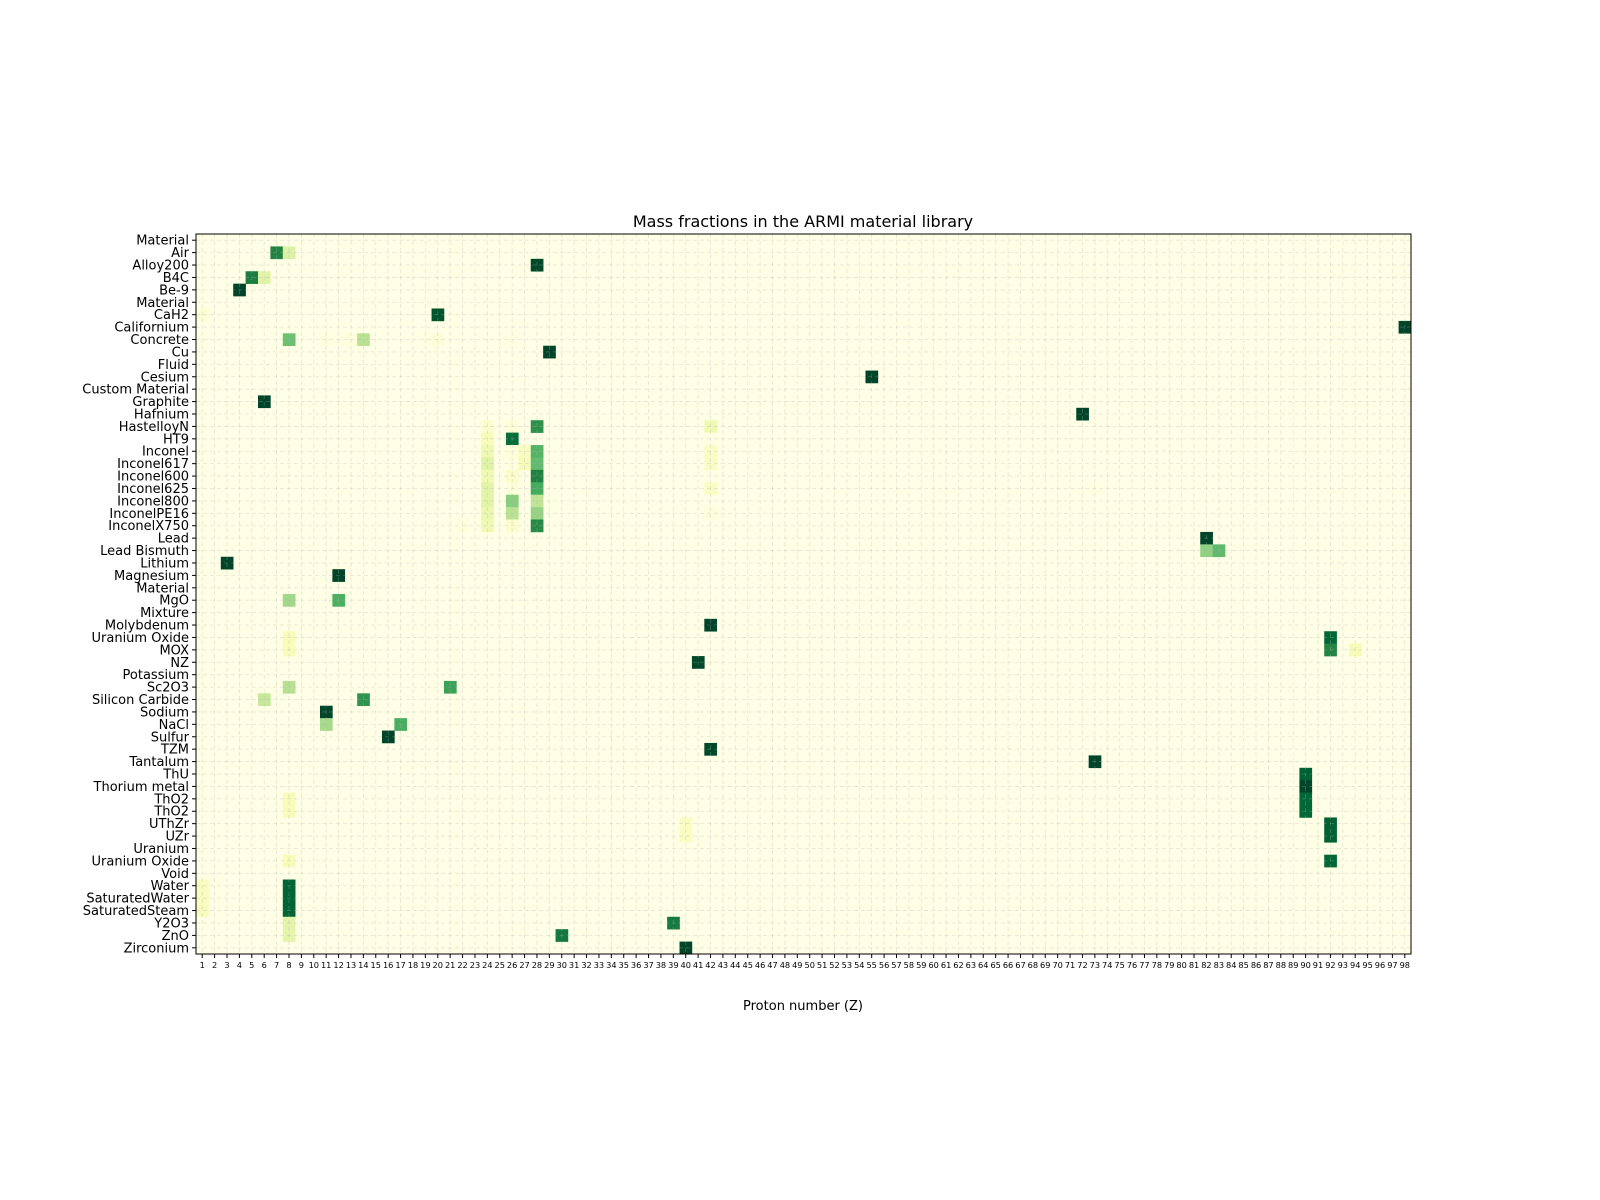 The height and width of the screenshot is (1200, 1600). I want to click on x-tick-label: 86, so click(1256, 965).